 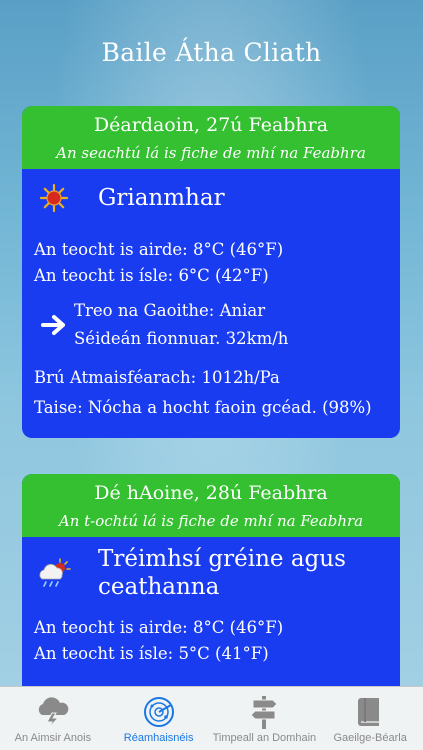 I want to click on tab-forecast: Réamhaisnéis, so click(x=159, y=718).